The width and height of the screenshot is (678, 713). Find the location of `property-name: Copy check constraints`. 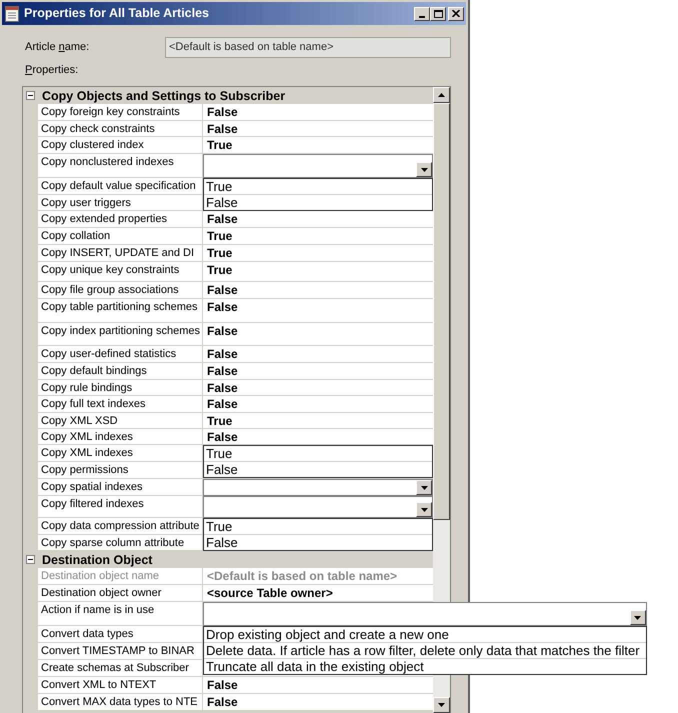

property-name: Copy check constraints is located at coordinates (120, 129).